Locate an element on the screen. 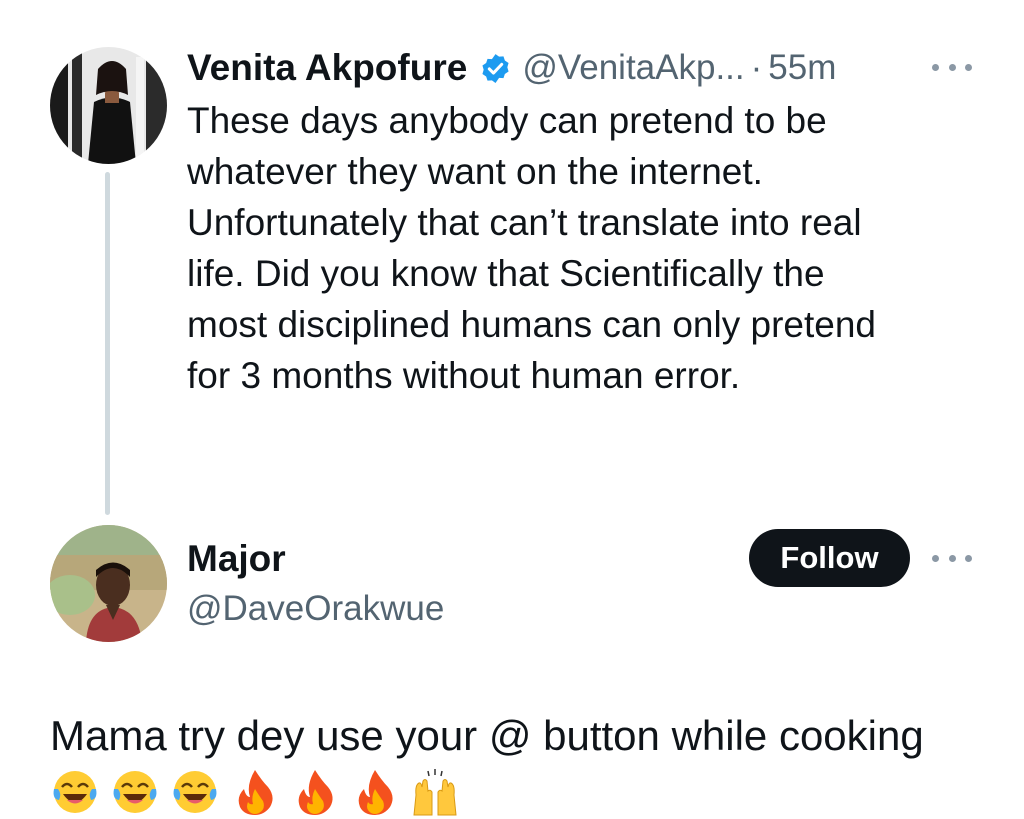 Image resolution: width=1024 pixels, height=819 pixels. reply-author-display-name: Major is located at coordinates (236, 559).